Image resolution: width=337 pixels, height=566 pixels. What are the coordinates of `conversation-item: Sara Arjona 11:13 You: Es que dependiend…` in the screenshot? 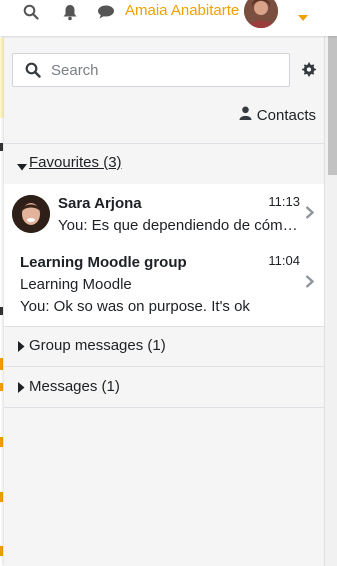 It's located at (164, 214).